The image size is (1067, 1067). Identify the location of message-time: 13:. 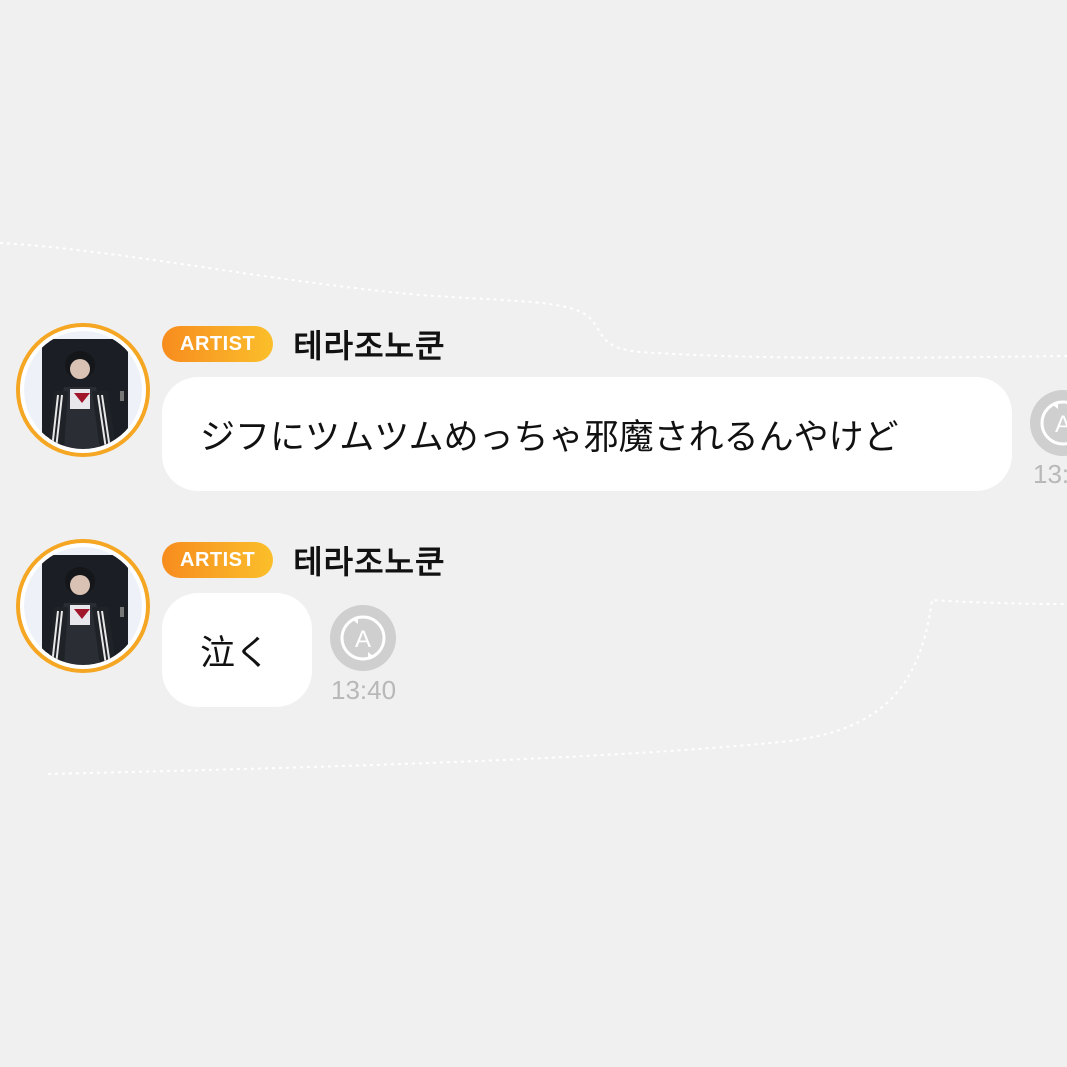
(1050, 474).